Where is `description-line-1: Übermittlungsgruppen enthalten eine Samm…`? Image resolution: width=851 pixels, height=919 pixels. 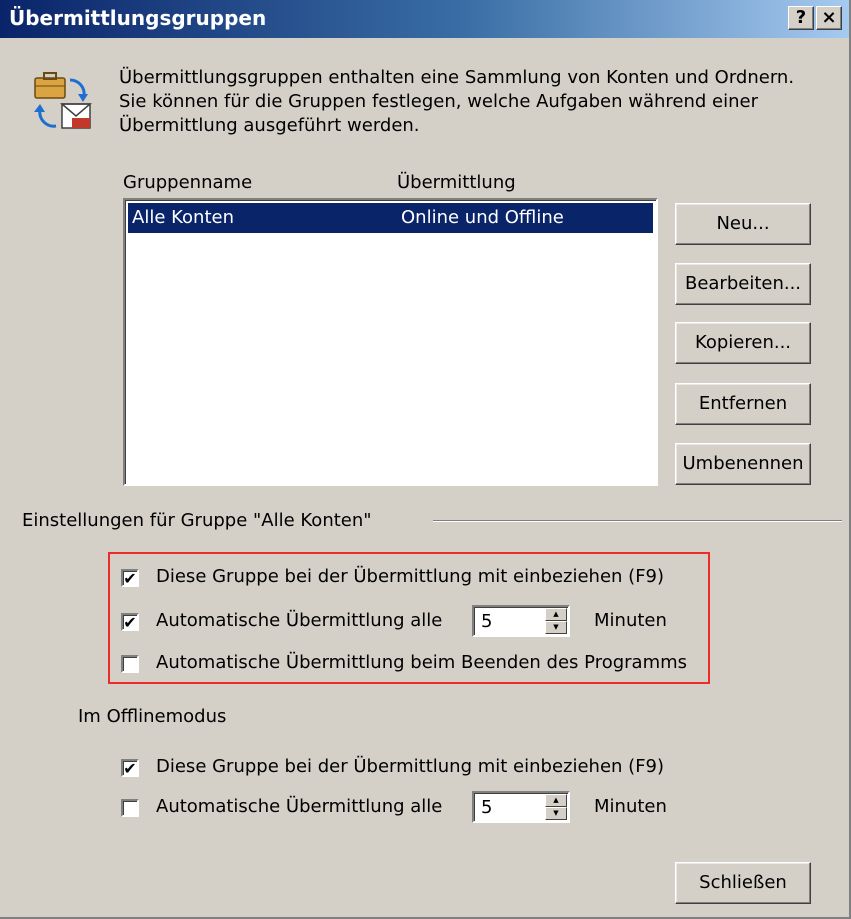 description-line-1: Übermittlungsgruppen enthalten eine Samm… is located at coordinates (457, 77).